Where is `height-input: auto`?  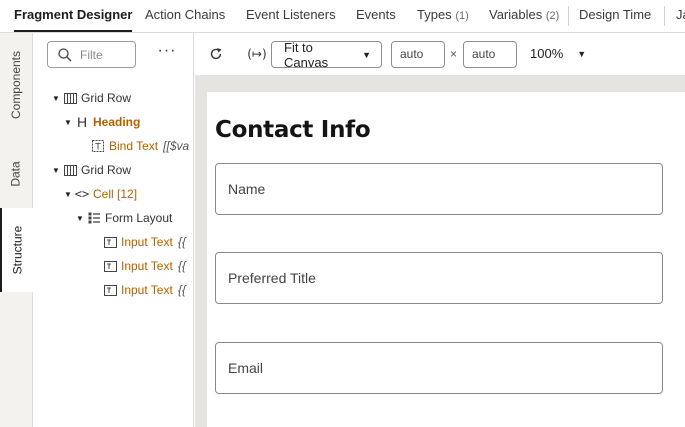
height-input: auto is located at coordinates (490, 54).